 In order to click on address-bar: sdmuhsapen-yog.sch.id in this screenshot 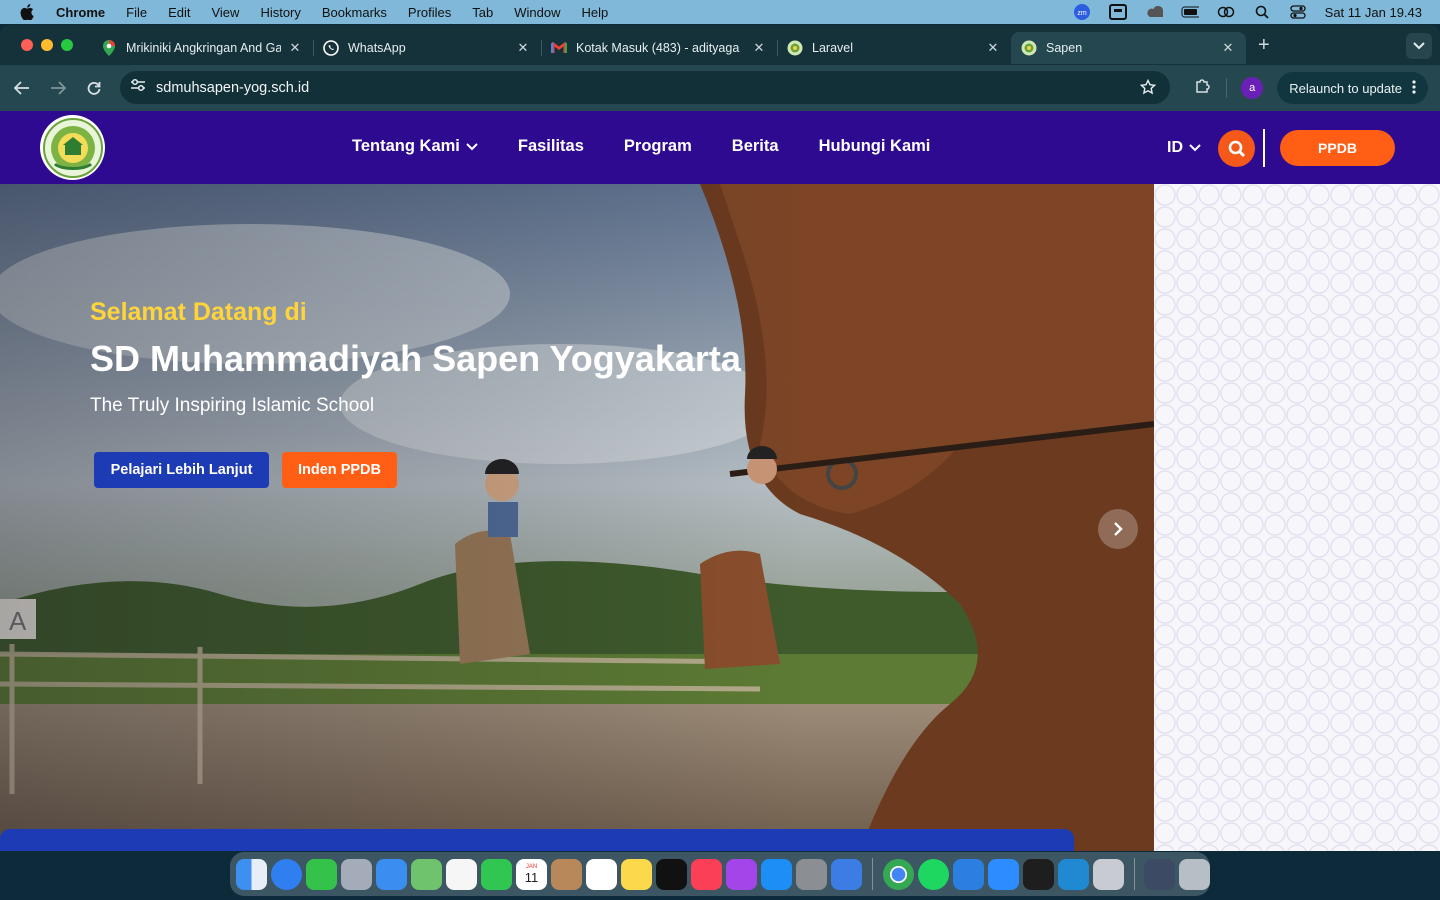, I will do `click(645, 87)`.